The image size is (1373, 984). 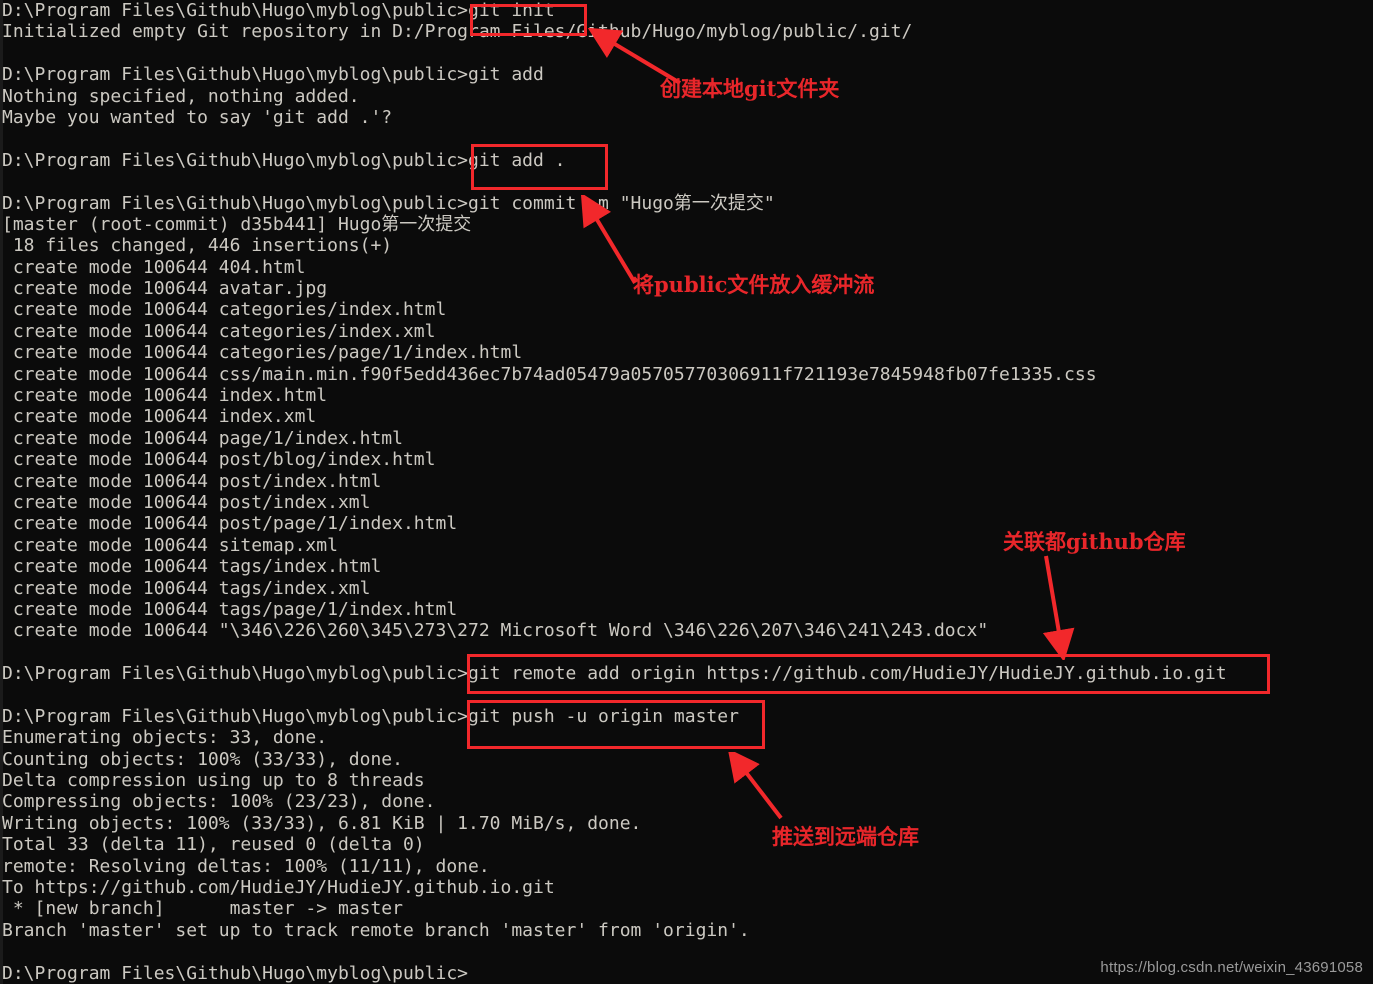 What do you see at coordinates (197, 246) in the screenshot?
I see `console-line: 18 files changed, 446 insertions(+)` at bounding box center [197, 246].